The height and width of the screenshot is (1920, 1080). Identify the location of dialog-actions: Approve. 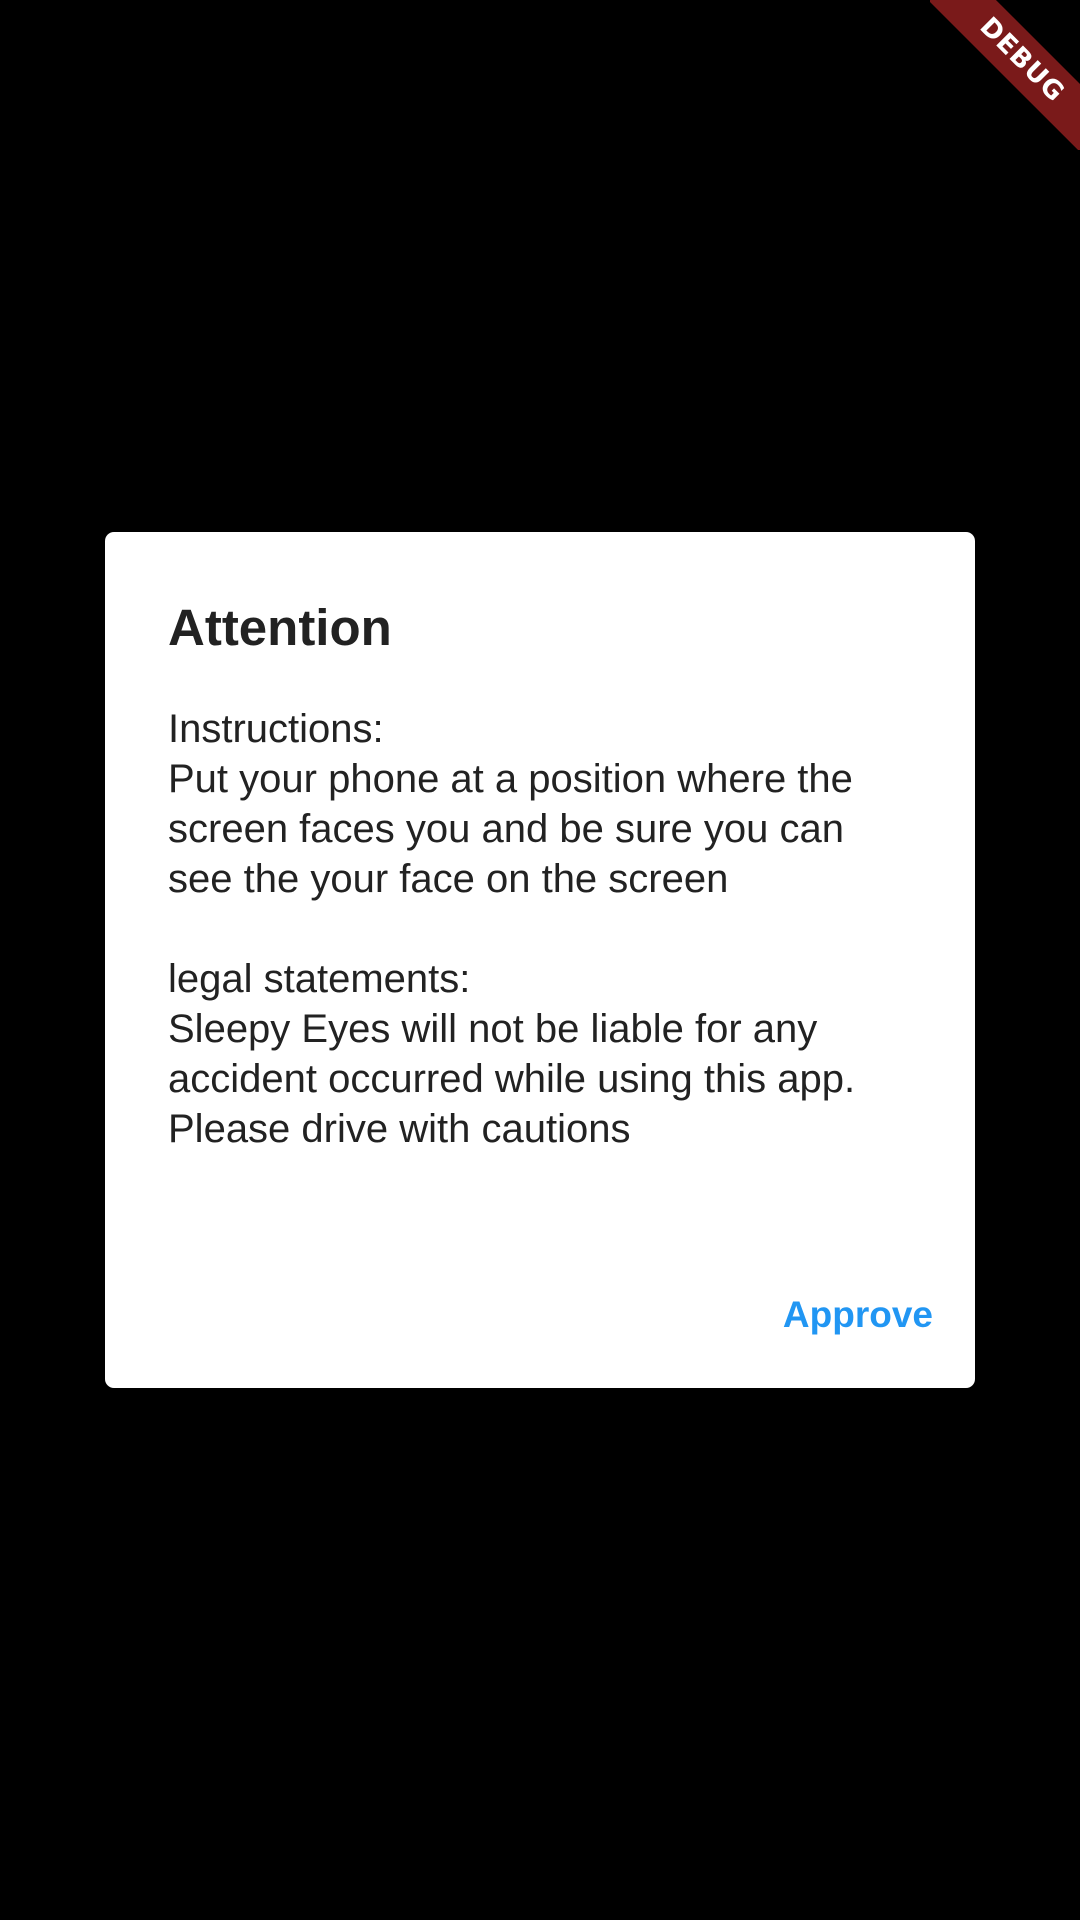
(858, 1315).